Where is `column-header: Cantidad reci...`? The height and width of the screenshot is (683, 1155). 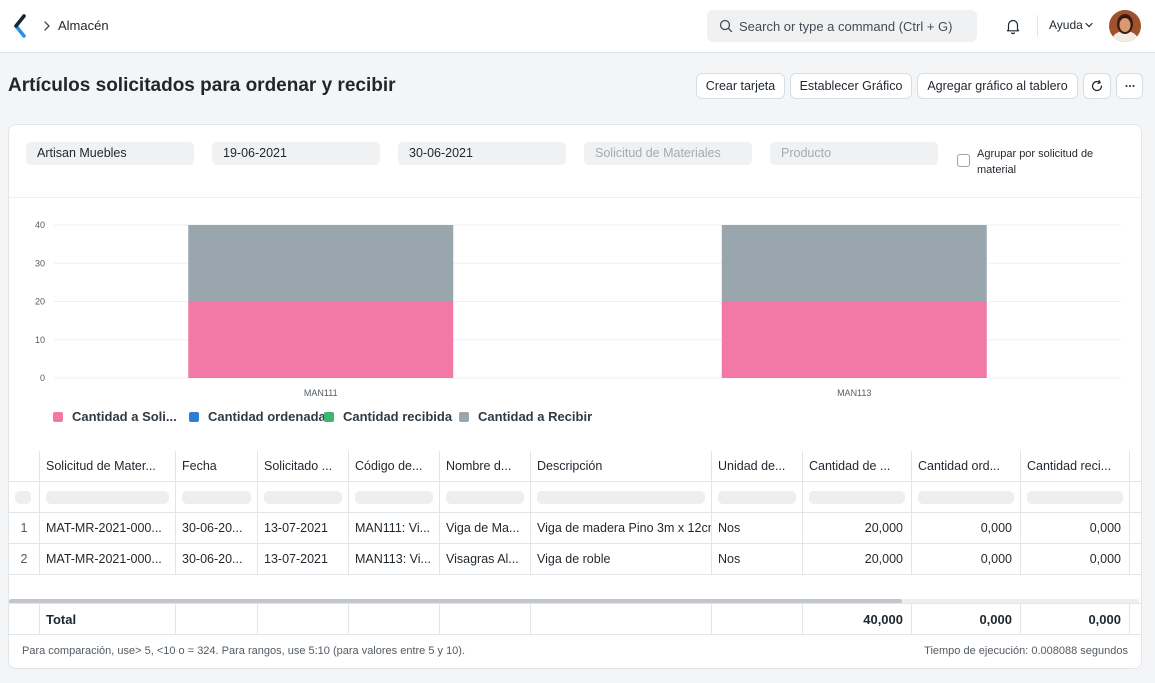 column-header: Cantidad reci... is located at coordinates (1075, 466).